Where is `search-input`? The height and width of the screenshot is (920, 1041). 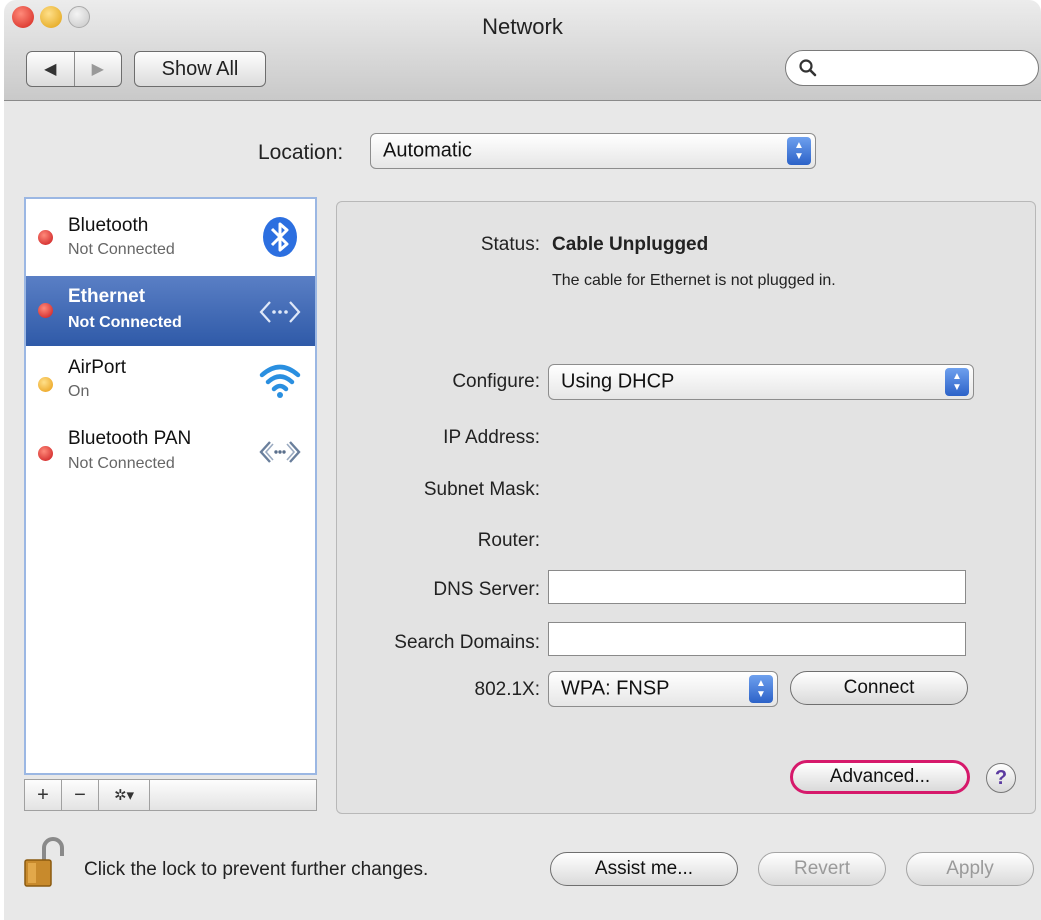 search-input is located at coordinates (912, 68).